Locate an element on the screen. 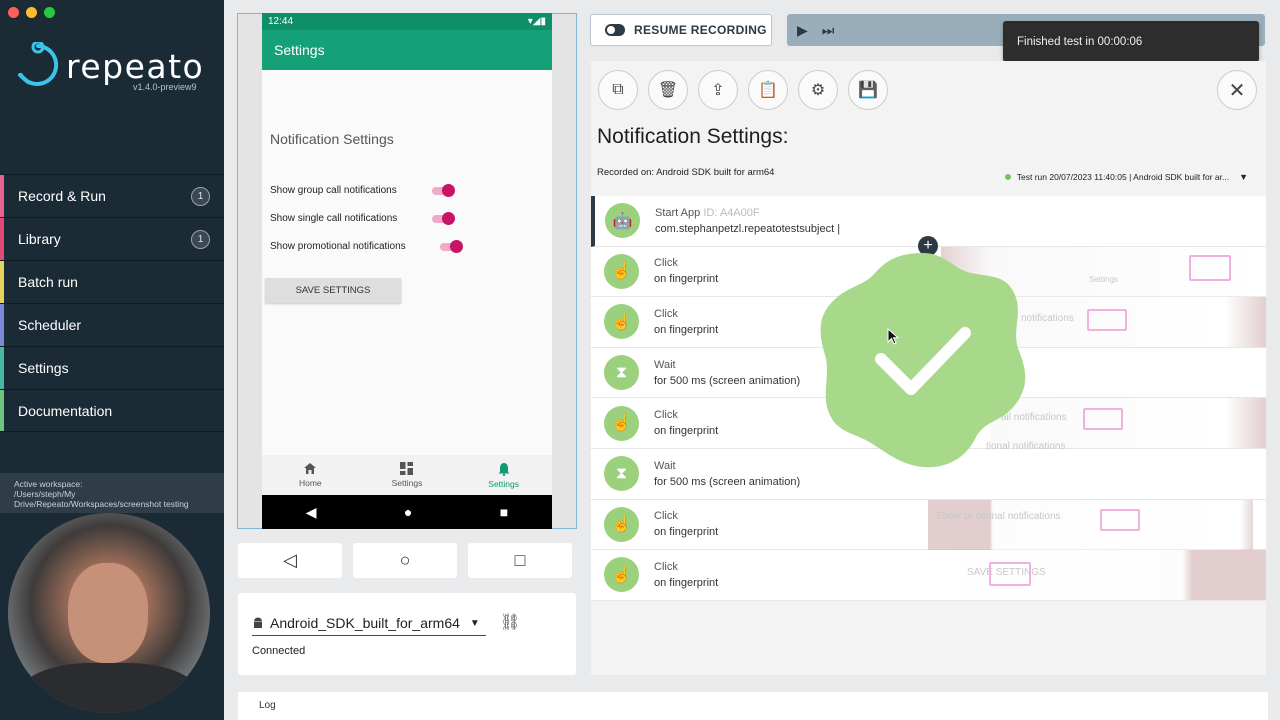 The height and width of the screenshot is (720, 1280). device-controls: ◁ ○ □ is located at coordinates (405, 560).